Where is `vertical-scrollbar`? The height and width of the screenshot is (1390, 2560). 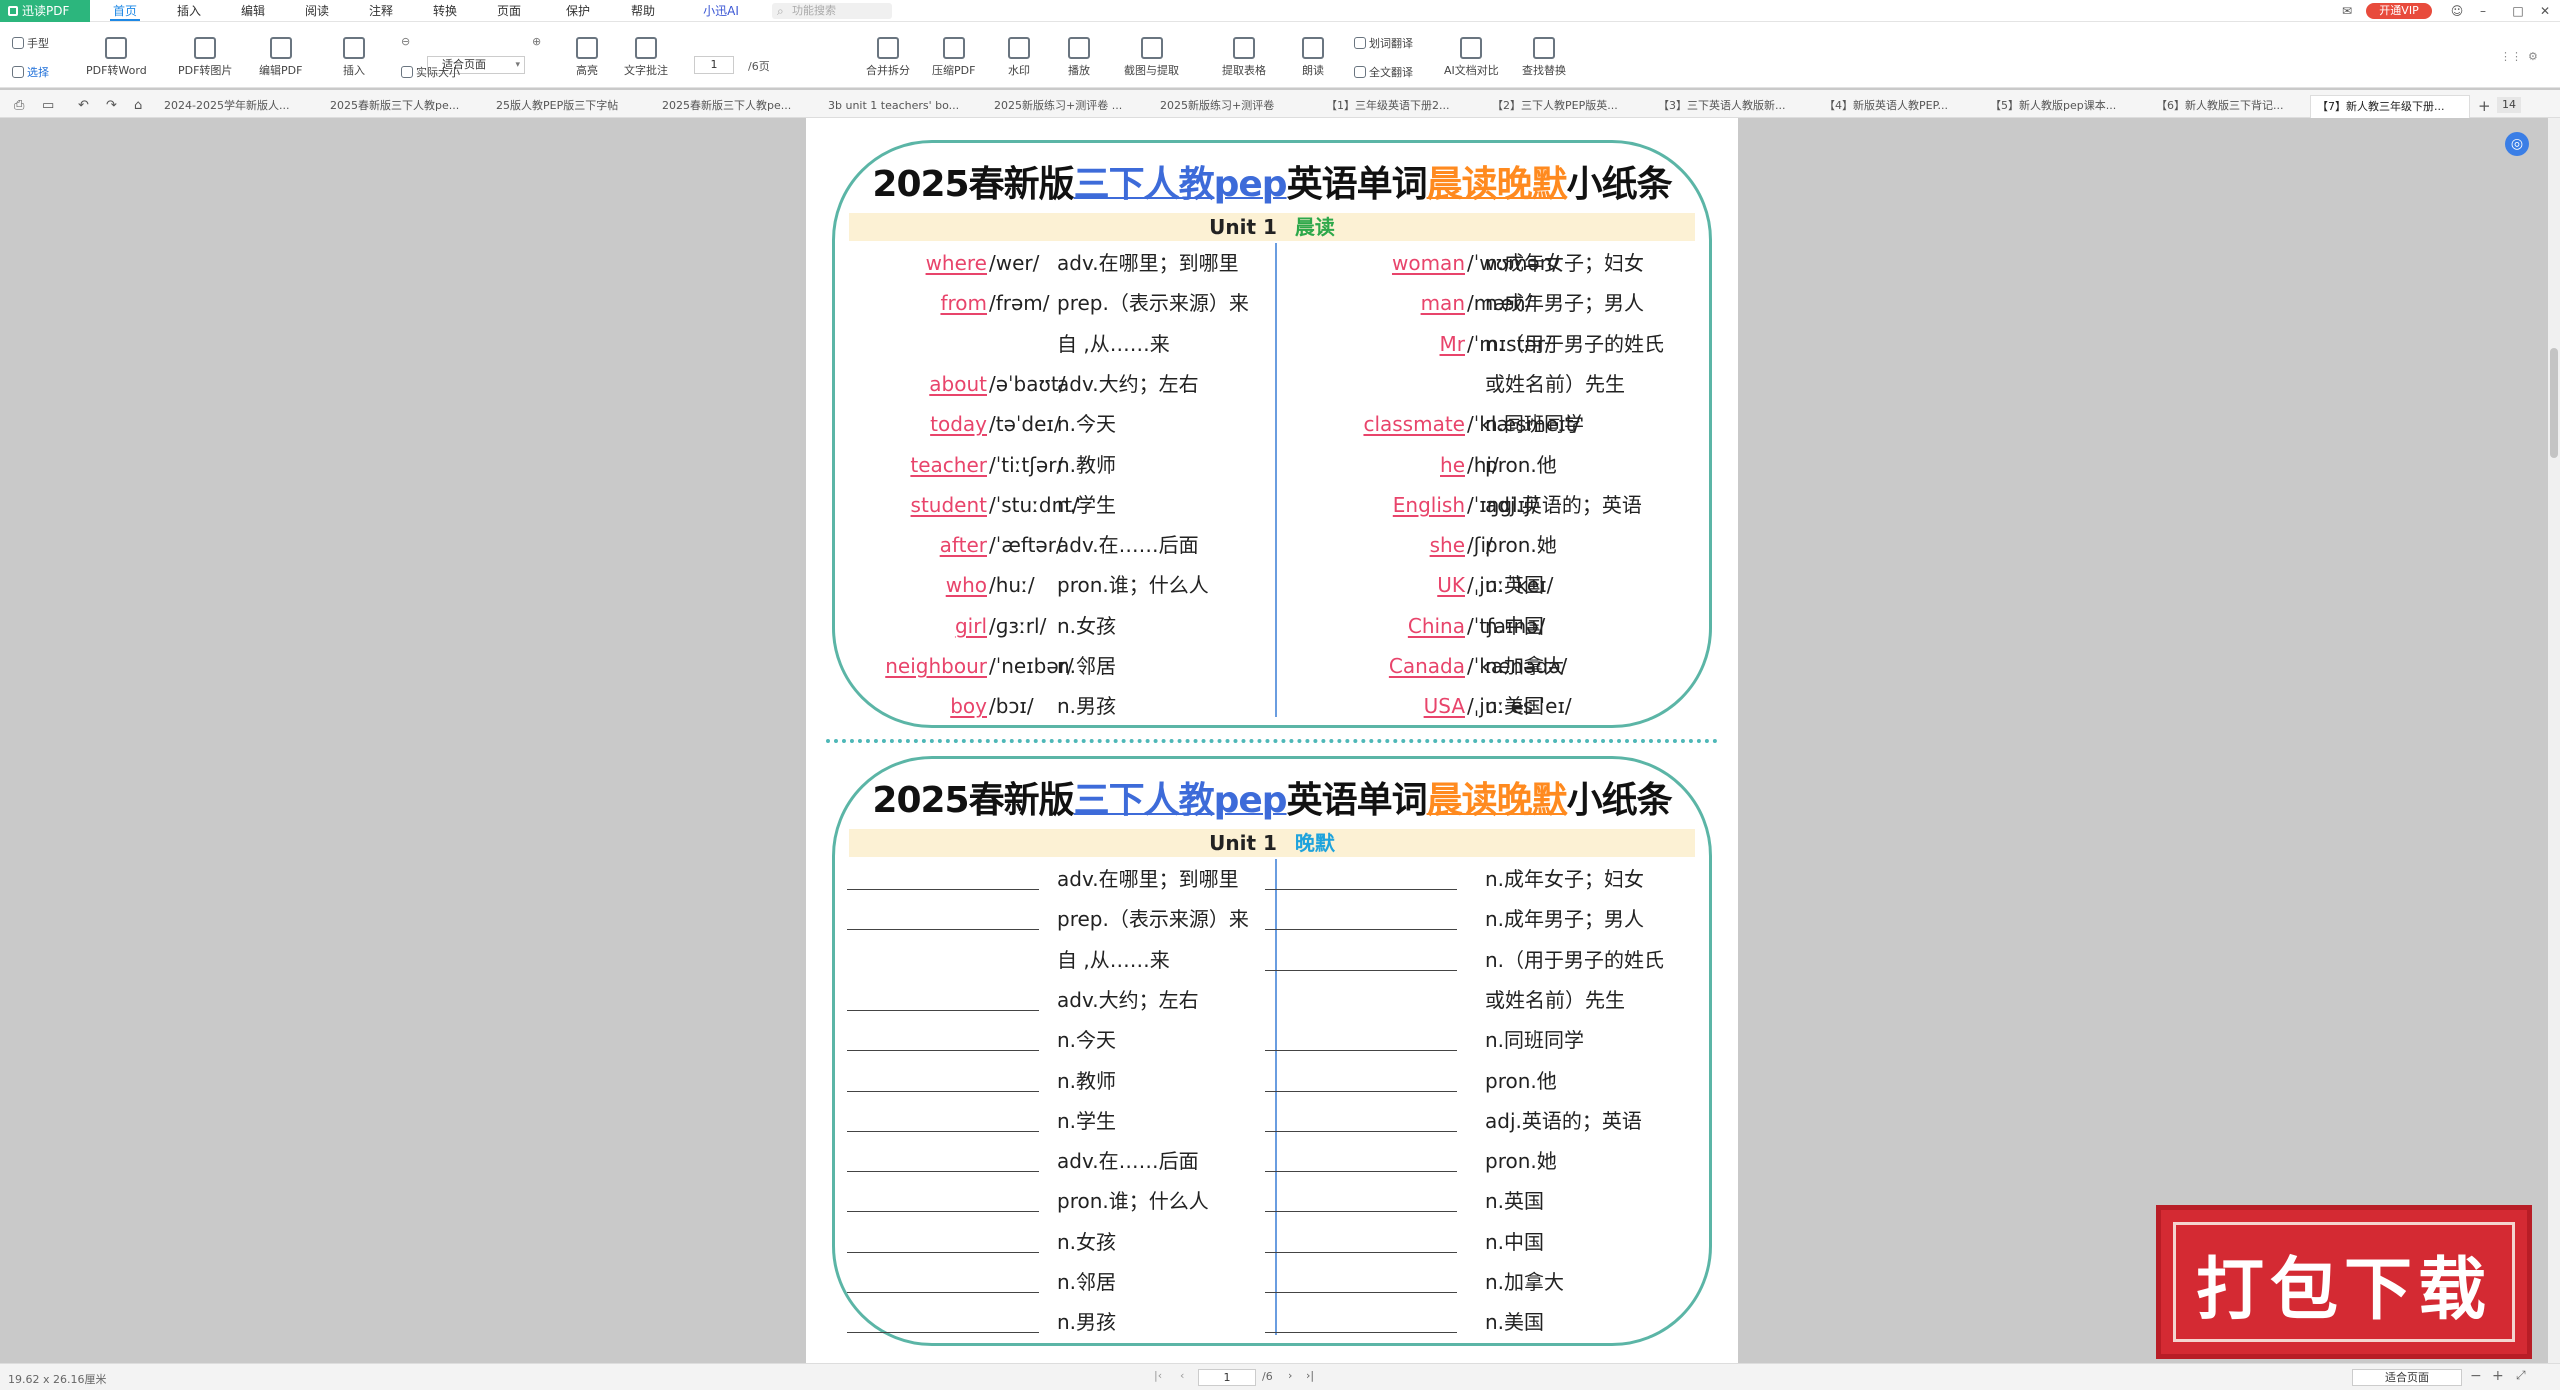
vertical-scrollbar is located at coordinates (2554, 740).